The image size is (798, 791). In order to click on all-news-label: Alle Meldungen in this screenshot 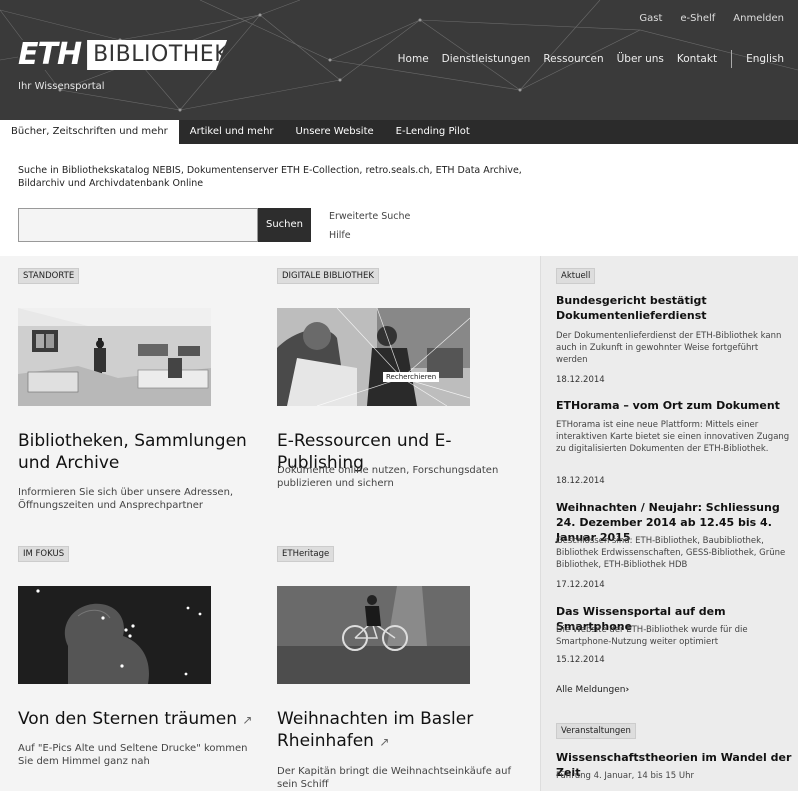, I will do `click(591, 690)`.